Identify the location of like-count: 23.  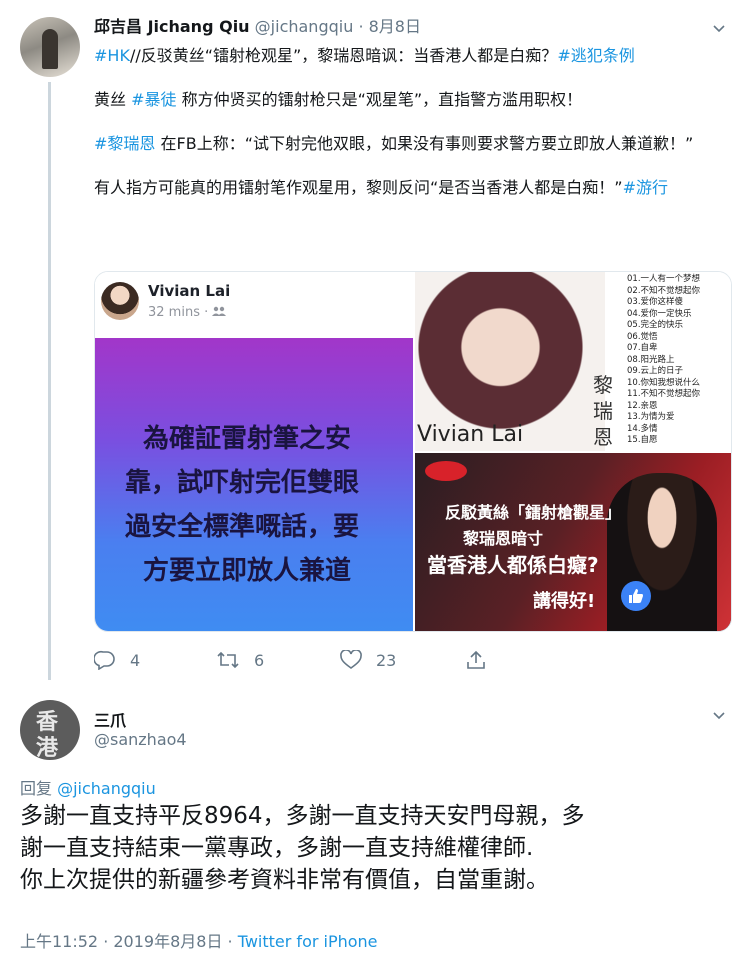
(386, 660).